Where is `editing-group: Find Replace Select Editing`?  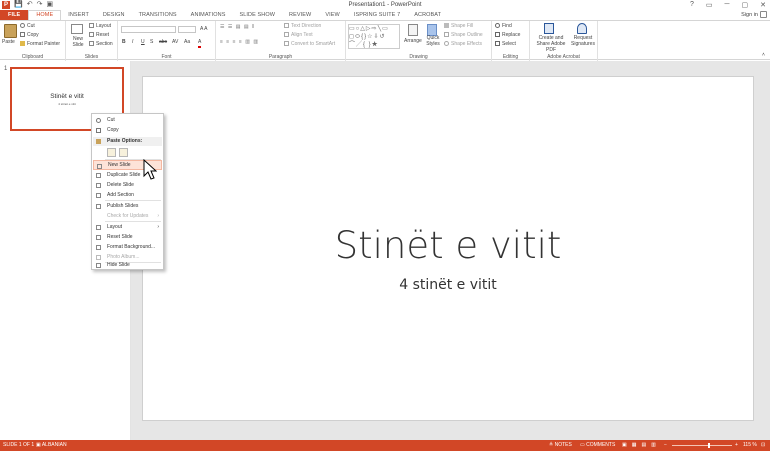
editing-group: Find Replace Select Editing is located at coordinates (511, 41).